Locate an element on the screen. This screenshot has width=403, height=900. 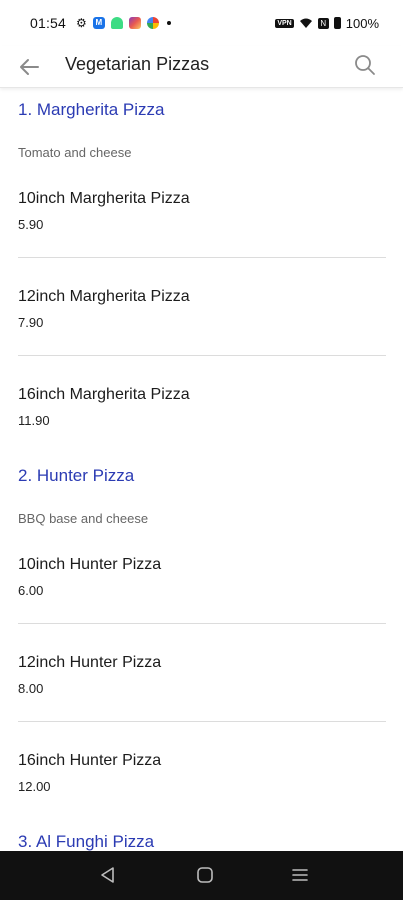
page-title: Vegetarian Pizzas is located at coordinates (137, 64).